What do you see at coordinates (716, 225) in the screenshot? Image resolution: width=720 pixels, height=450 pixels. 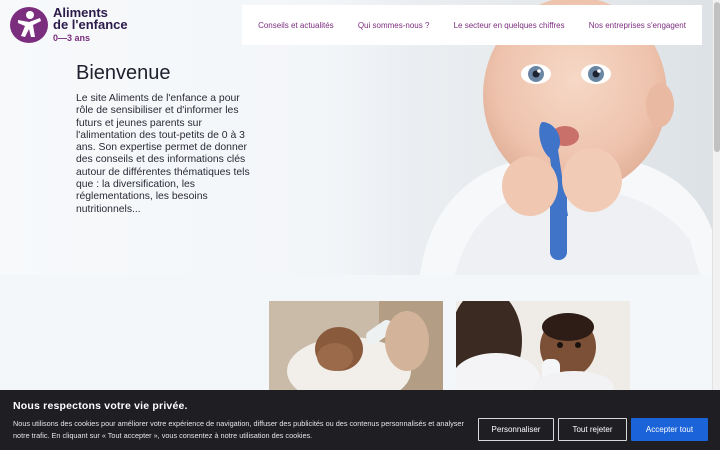 I see `vertical-scrollbar` at bounding box center [716, 225].